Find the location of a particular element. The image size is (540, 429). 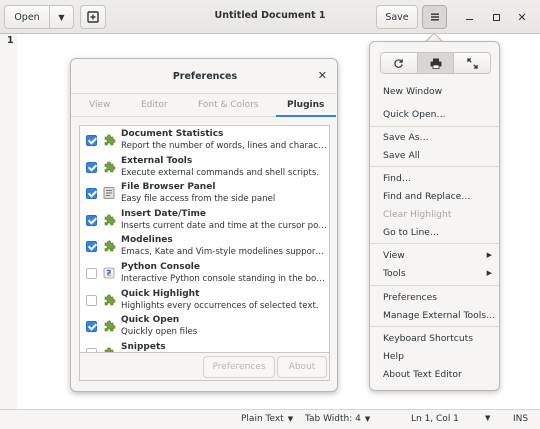

fullscreen-icon is located at coordinates (472, 63).